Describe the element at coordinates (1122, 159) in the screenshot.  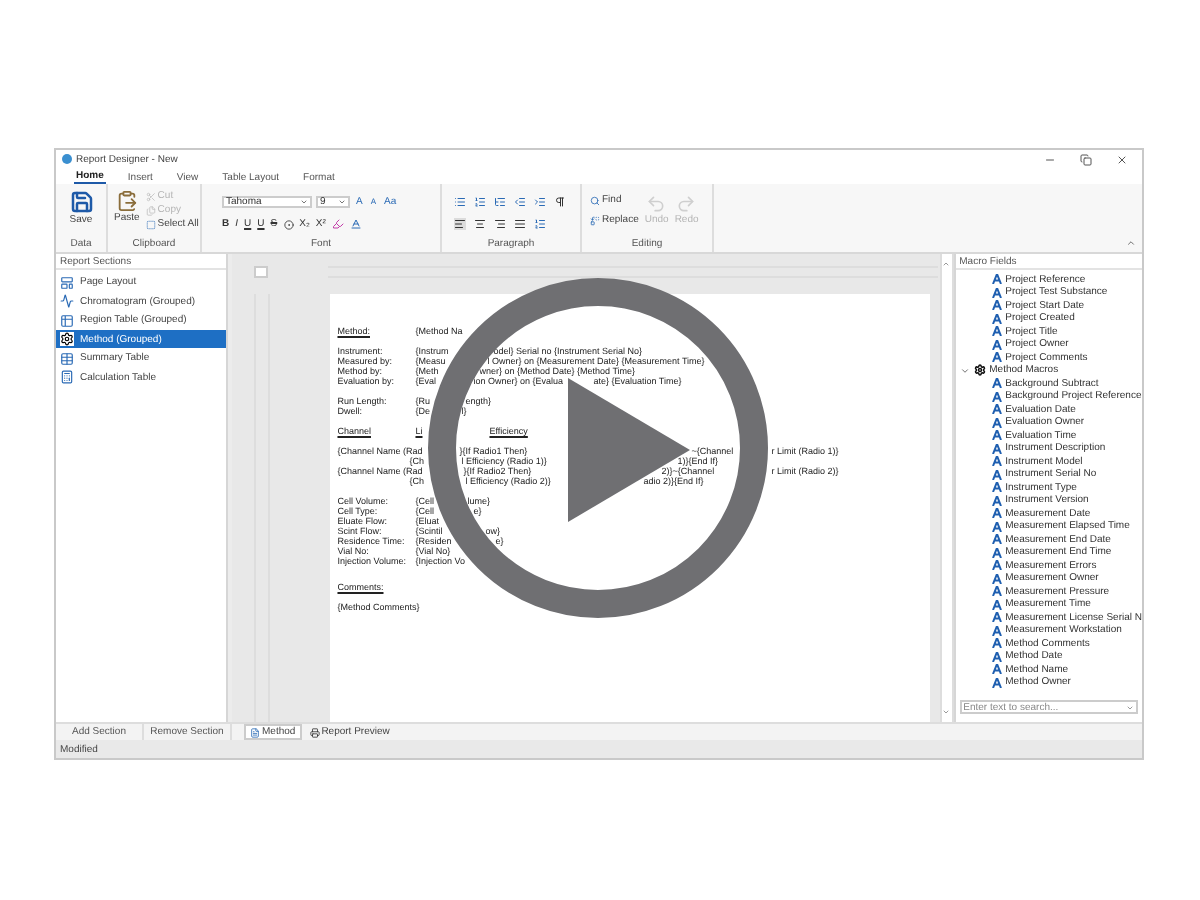
I see `close-icon` at that location.